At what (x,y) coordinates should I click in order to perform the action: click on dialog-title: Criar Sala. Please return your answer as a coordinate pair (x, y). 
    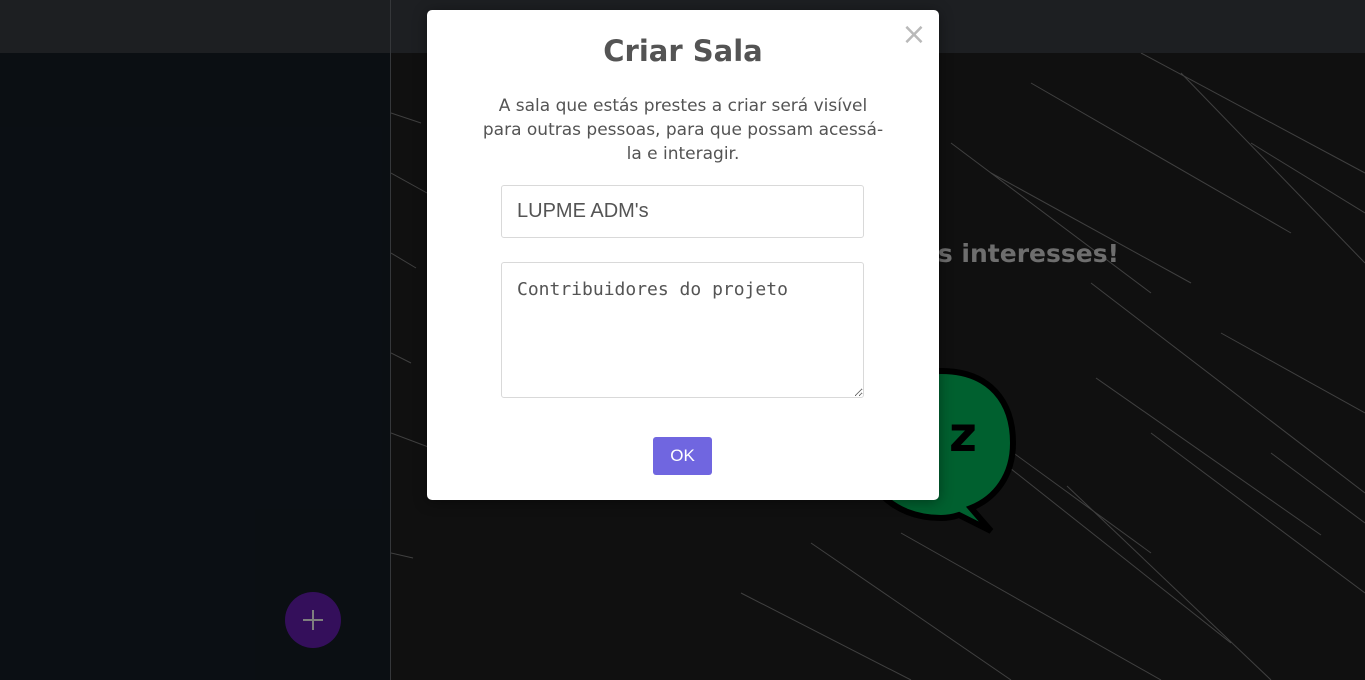
    Looking at the image, I should click on (683, 51).